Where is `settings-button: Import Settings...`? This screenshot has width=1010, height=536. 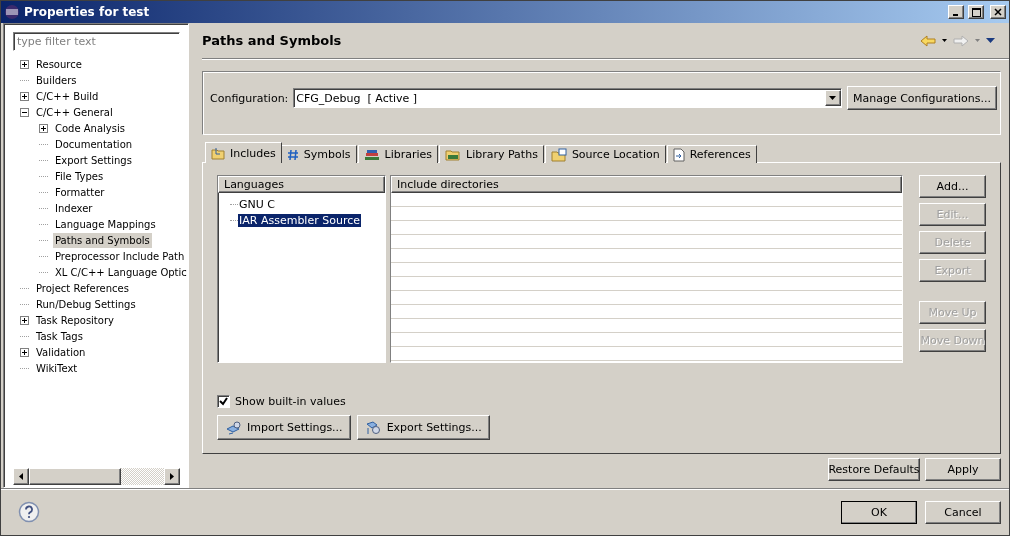
settings-button: Import Settings... is located at coordinates (284, 427).